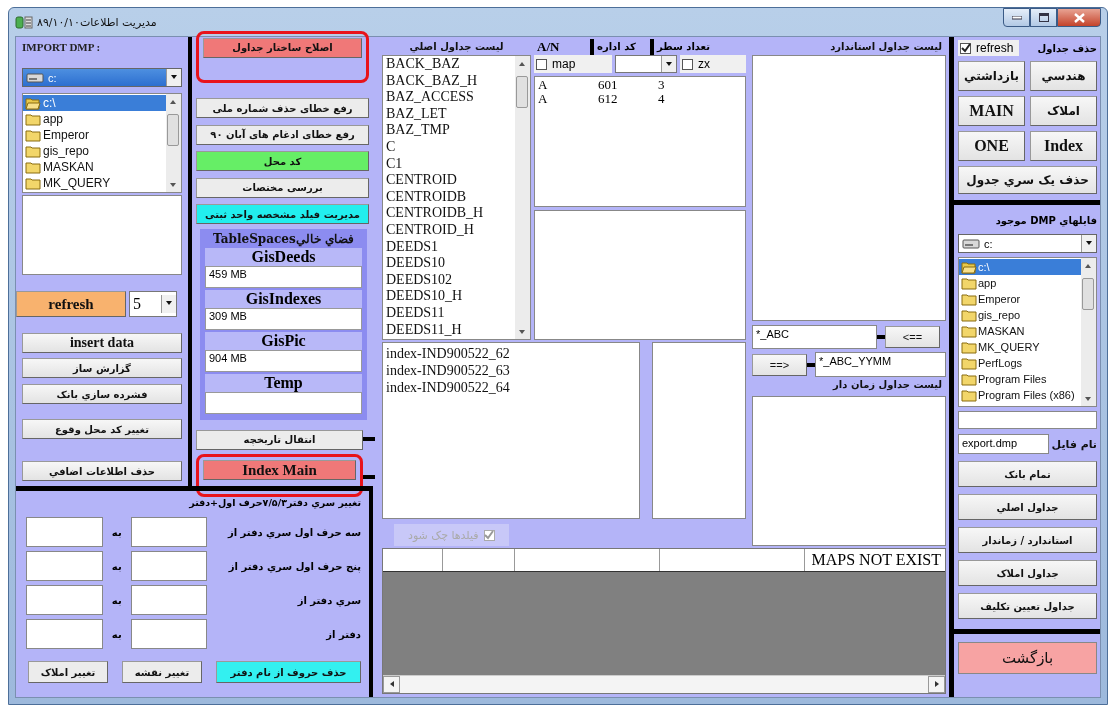 The width and height of the screenshot is (1114, 711). Describe the element at coordinates (1027, 332) in the screenshot. I see `folder-list: c:\ app Emperor gis_repo MASKAN MK_QUERY PerfLogs Program Files Program Files (x86)` at that location.